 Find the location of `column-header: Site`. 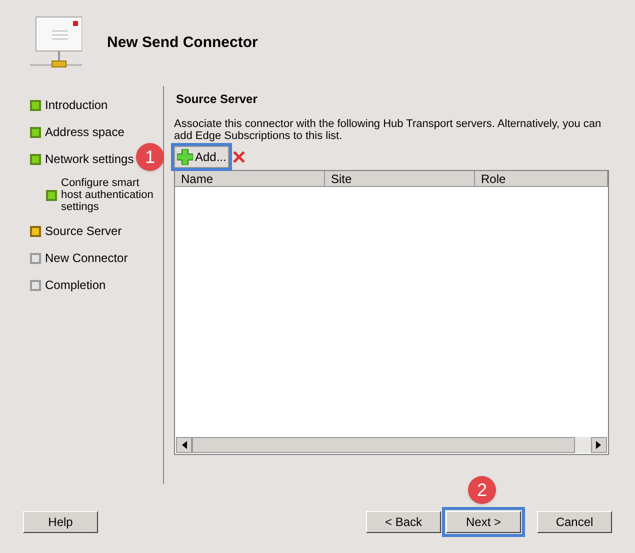

column-header: Site is located at coordinates (400, 178).